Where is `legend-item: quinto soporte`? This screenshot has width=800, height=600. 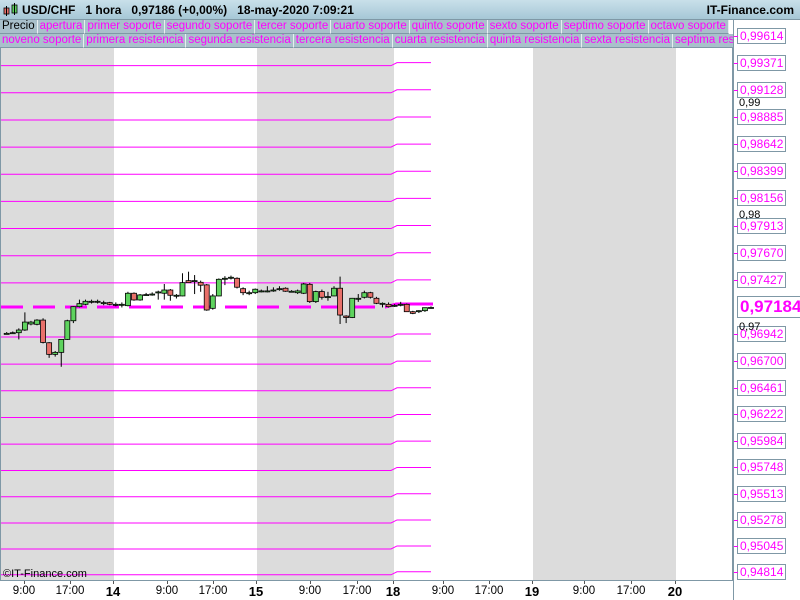 legend-item: quinto soporte is located at coordinates (448, 27).